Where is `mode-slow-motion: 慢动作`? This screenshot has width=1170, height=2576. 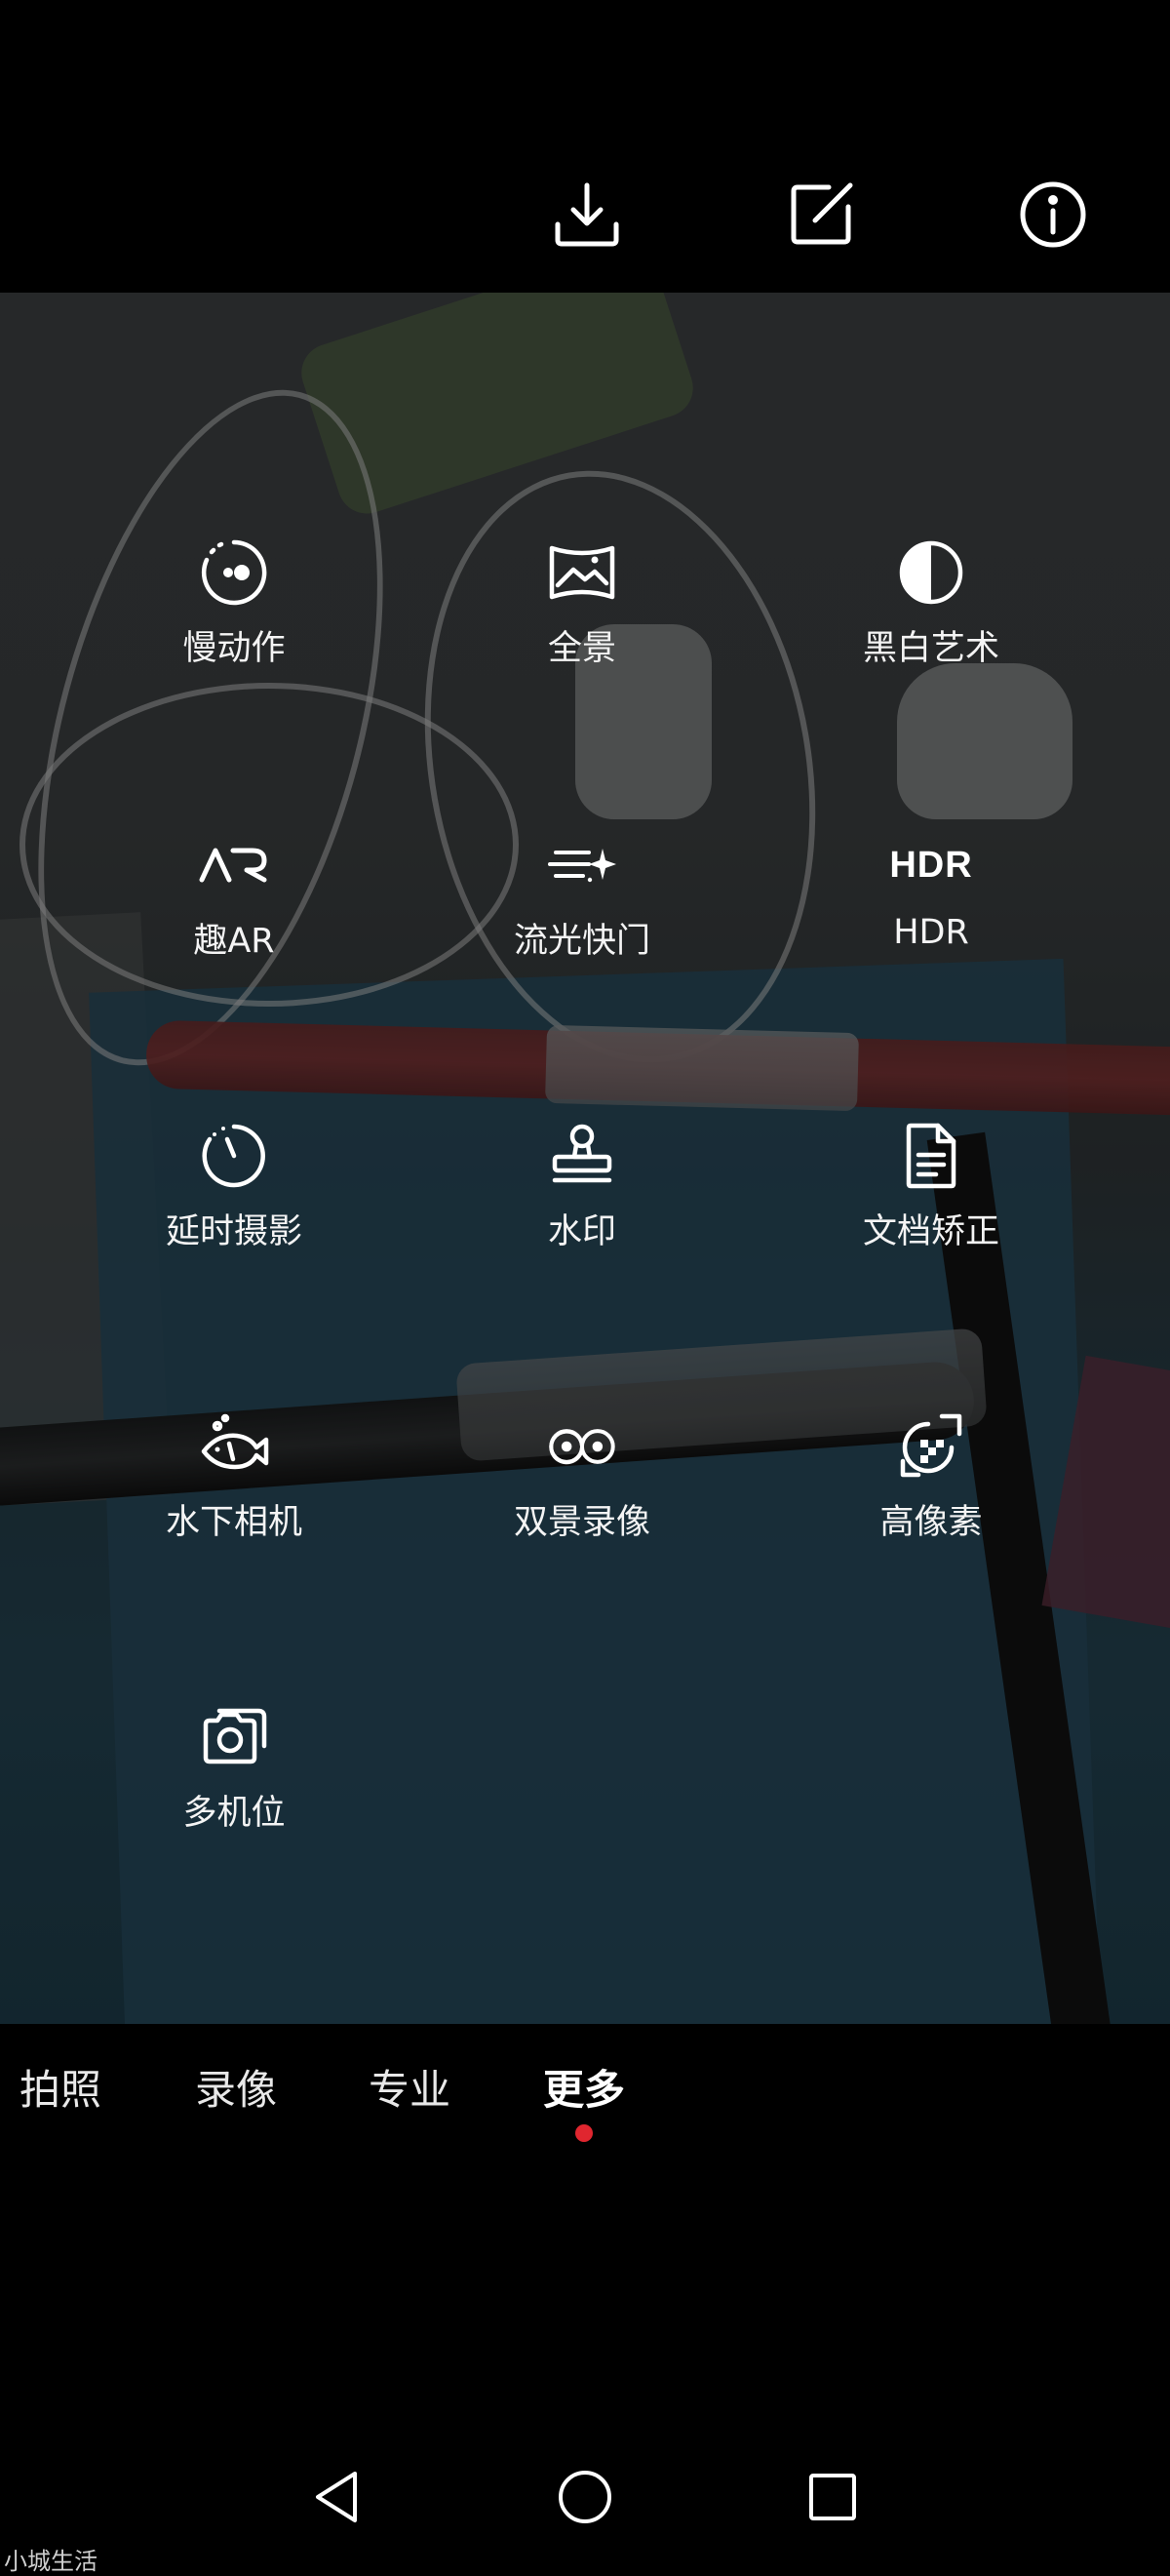 mode-slow-motion: 慢动作 is located at coordinates (234, 614).